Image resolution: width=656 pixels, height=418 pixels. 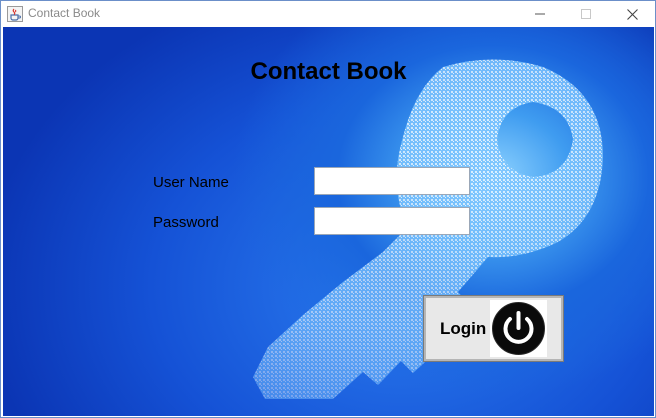 What do you see at coordinates (392, 221) in the screenshot?
I see `password-input` at bounding box center [392, 221].